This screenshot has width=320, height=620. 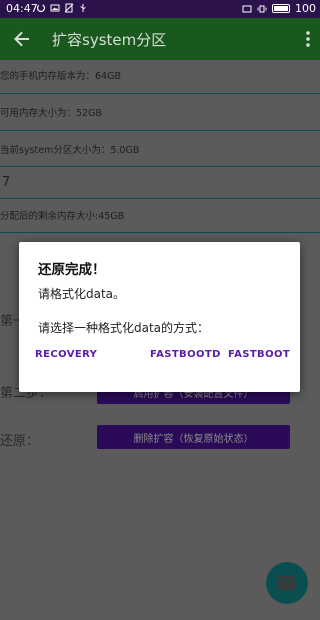 I want to click on sim-off-icon, so click(x=69, y=8).